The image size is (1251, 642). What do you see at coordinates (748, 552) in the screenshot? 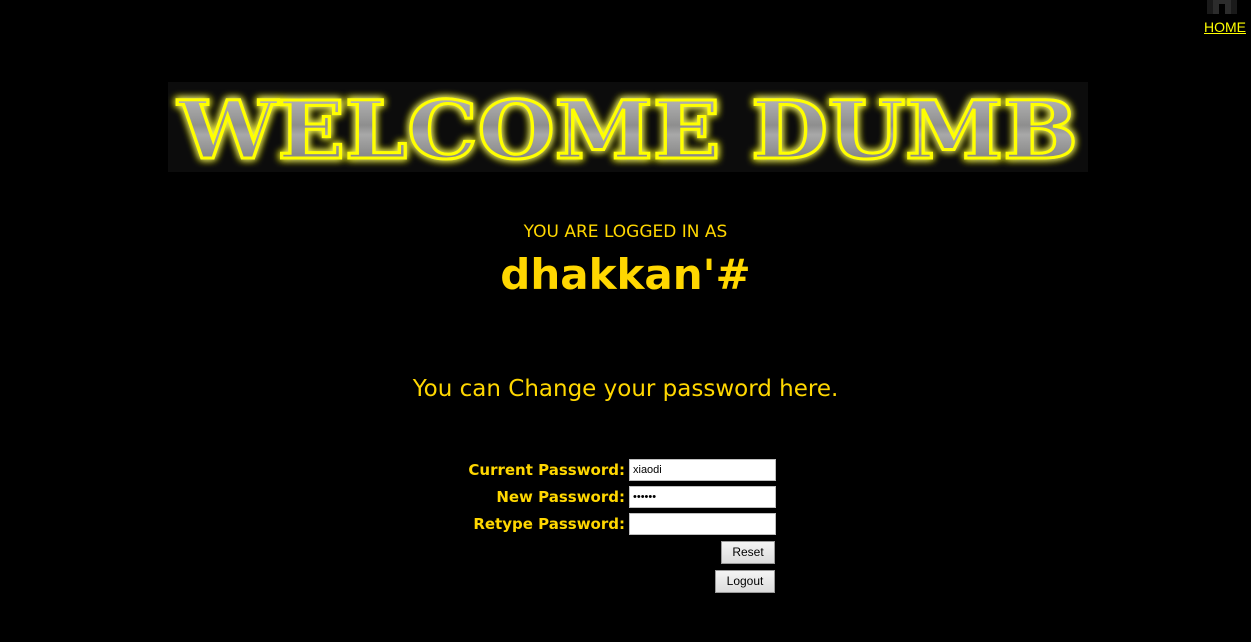
I see `reset-button: Reset` at bounding box center [748, 552].